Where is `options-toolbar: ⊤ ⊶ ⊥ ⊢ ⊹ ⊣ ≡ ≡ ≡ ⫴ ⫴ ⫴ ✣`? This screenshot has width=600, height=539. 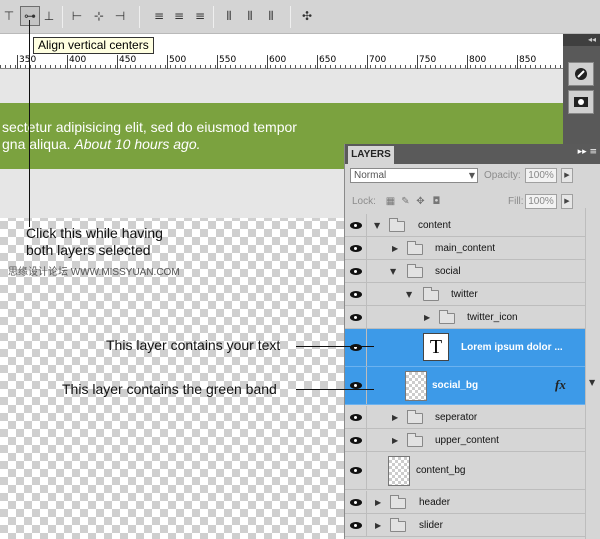 options-toolbar: ⊤ ⊶ ⊥ ⊢ ⊹ ⊣ ≡ ≡ ≡ ⫴ ⫴ ⫴ ✣ is located at coordinates (300, 17).